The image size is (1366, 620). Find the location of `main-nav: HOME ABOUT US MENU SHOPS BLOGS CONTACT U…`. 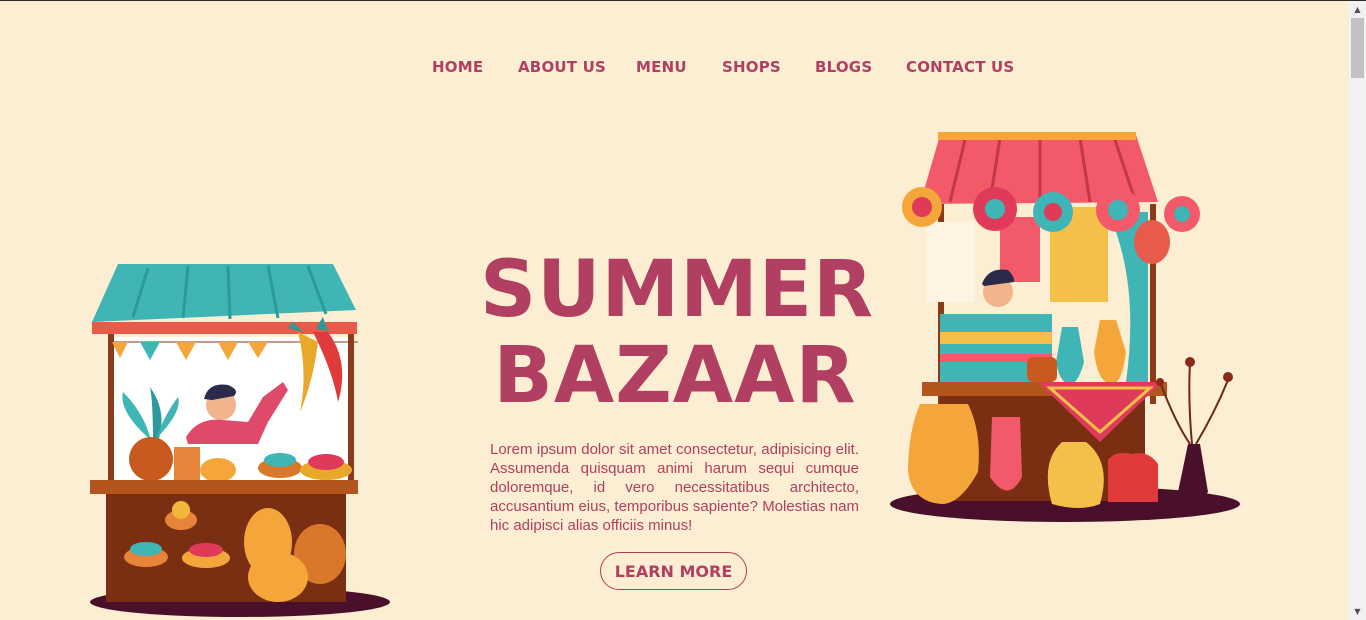

main-nav: HOME ABOUT US MENU SHOPS BLOGS CONTACT U… is located at coordinates (674, 68).